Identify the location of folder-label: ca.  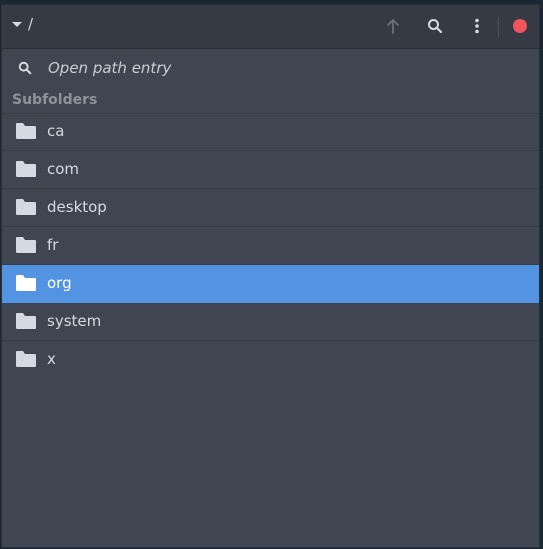
(56, 131).